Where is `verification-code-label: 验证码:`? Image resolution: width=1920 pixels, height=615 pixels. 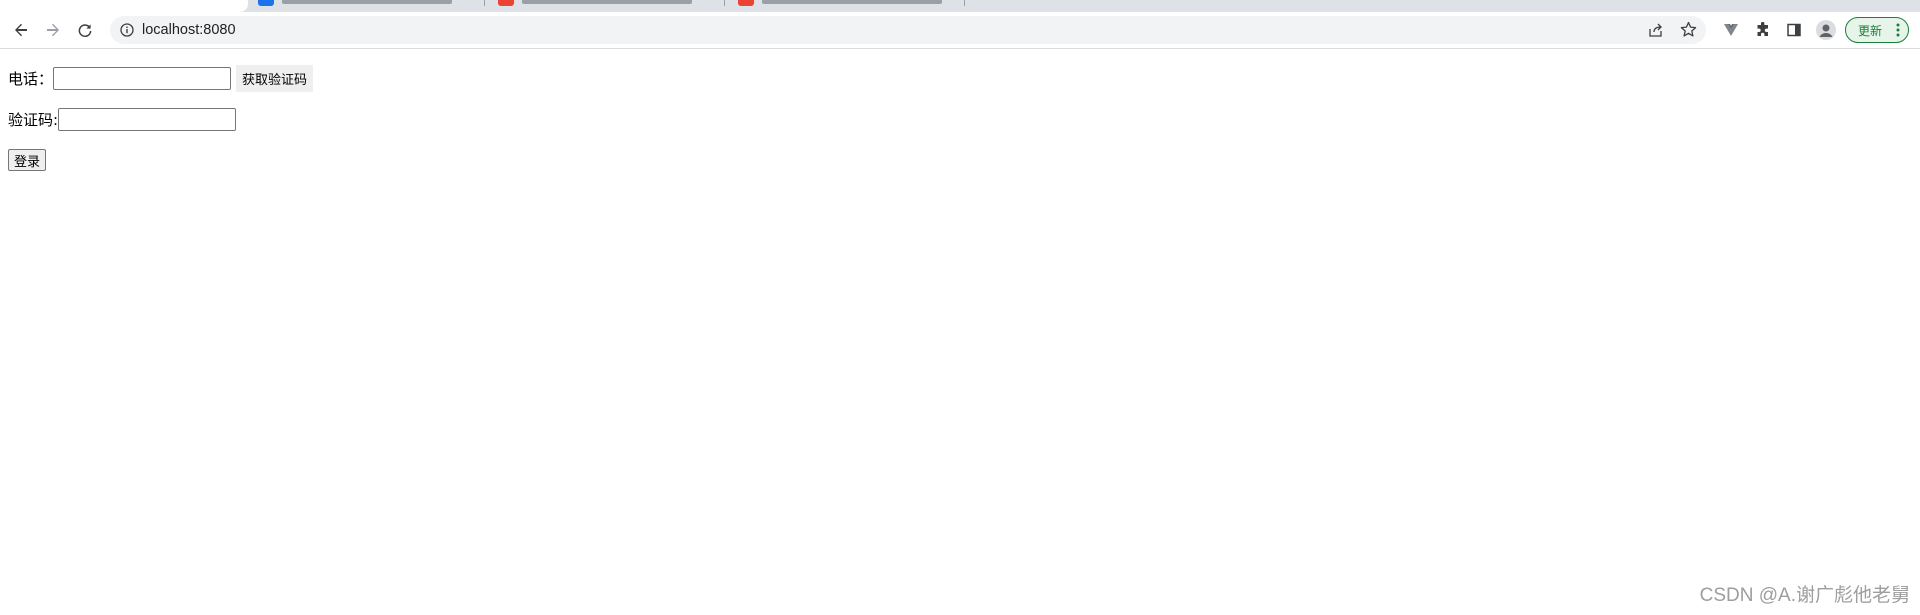
verification-code-label: 验证码: is located at coordinates (33, 120).